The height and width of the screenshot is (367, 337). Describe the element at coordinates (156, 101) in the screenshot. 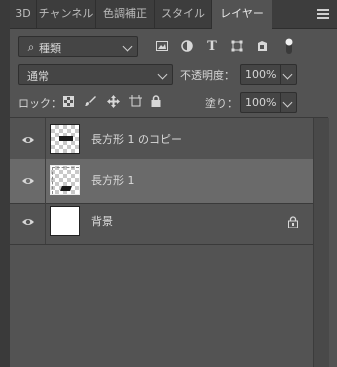

I see `lock-all-icon` at that location.